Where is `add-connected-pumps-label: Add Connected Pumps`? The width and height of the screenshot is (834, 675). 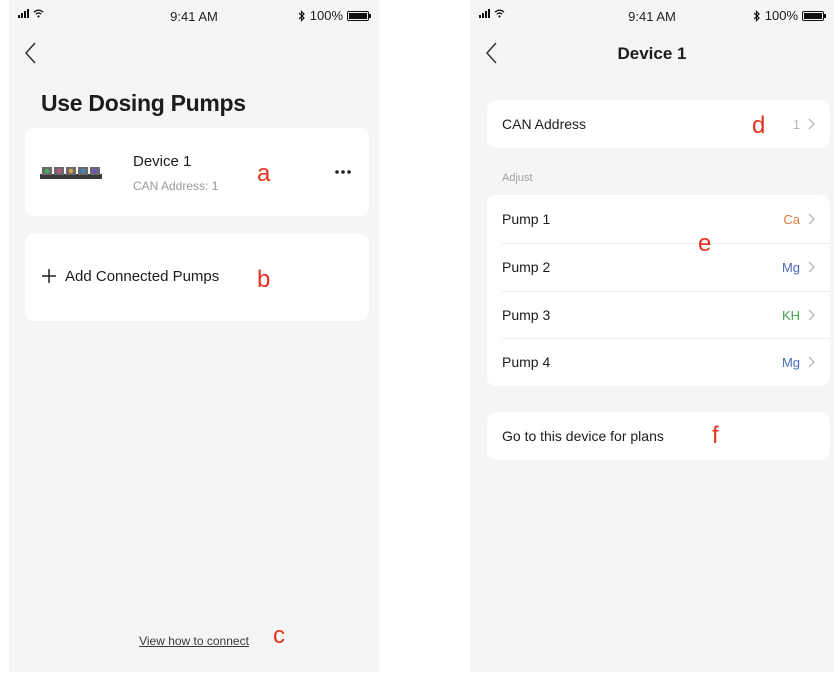
add-connected-pumps-label: Add Connected Pumps is located at coordinates (142, 276).